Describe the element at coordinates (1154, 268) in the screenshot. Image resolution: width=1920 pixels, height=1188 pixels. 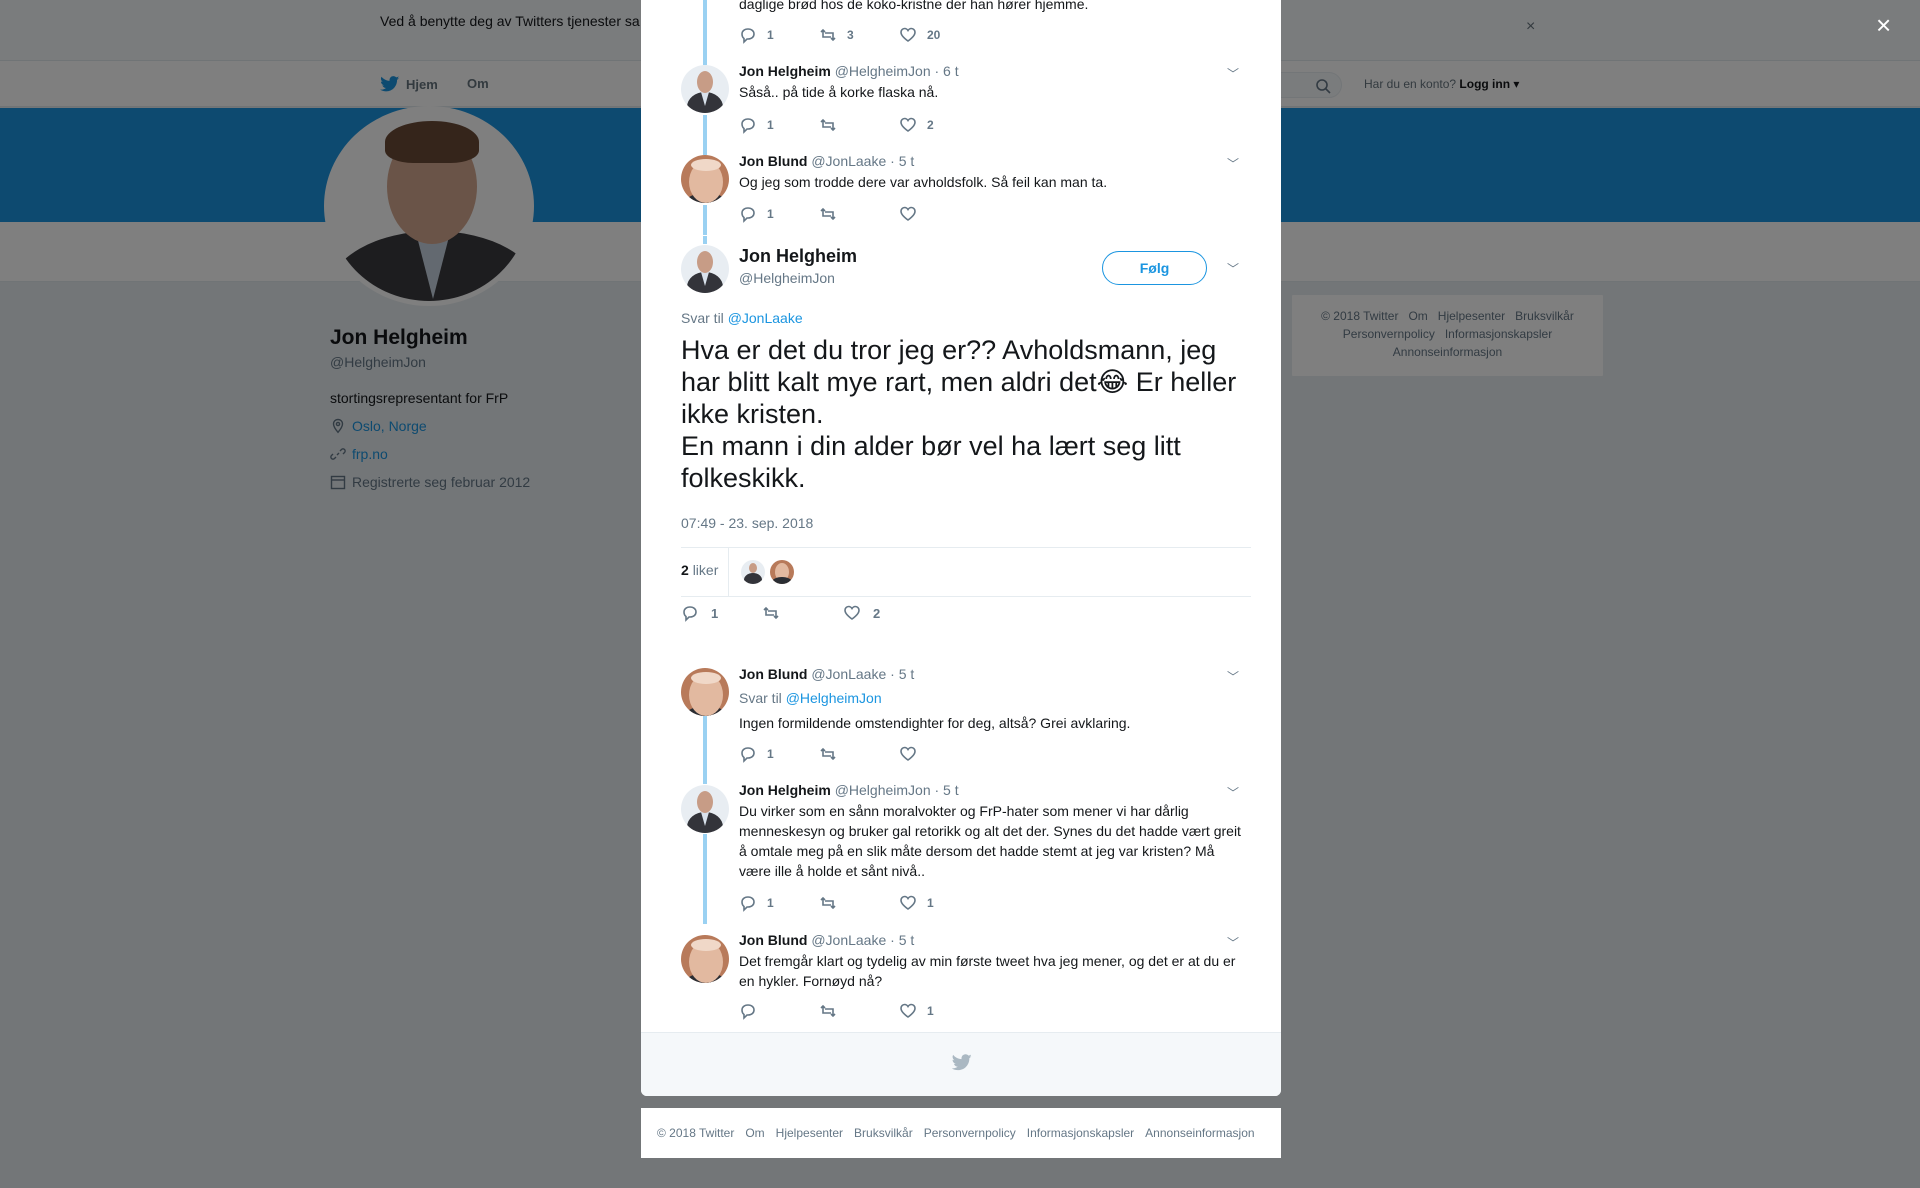
I see `follow-button: Følg` at that location.